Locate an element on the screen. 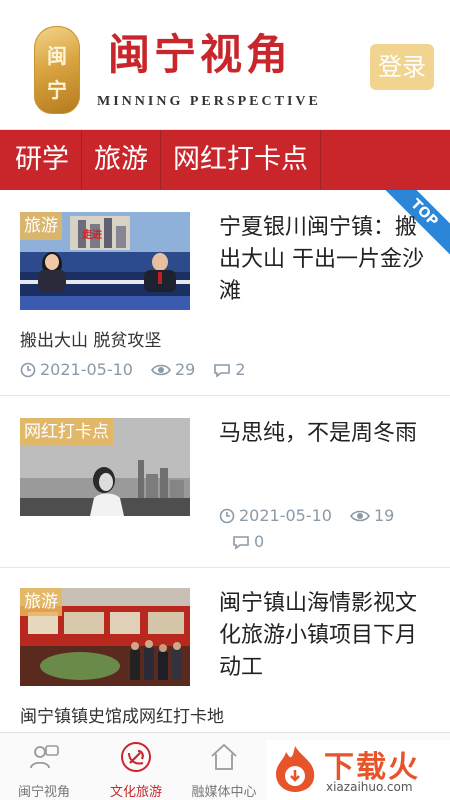 The image size is (450, 800). article-title: 马思纯，不是周冬雨 is located at coordinates (326, 434).